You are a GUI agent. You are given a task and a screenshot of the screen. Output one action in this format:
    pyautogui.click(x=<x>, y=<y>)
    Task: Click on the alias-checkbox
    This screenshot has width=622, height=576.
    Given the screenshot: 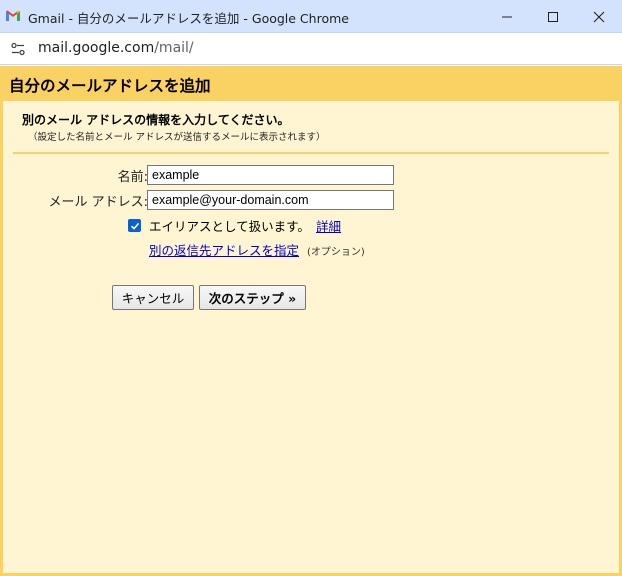 What is the action you would take?
    pyautogui.click(x=134, y=225)
    